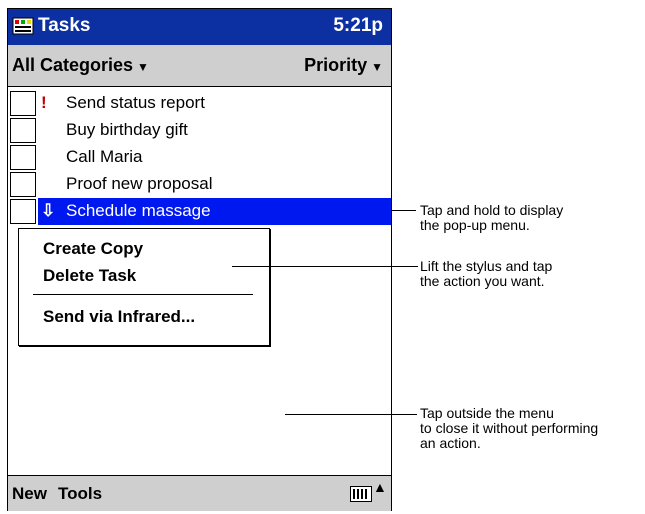 Image resolution: width=645 pixels, height=514 pixels. I want to click on title-bar: Tasks 5:21p, so click(199, 27).